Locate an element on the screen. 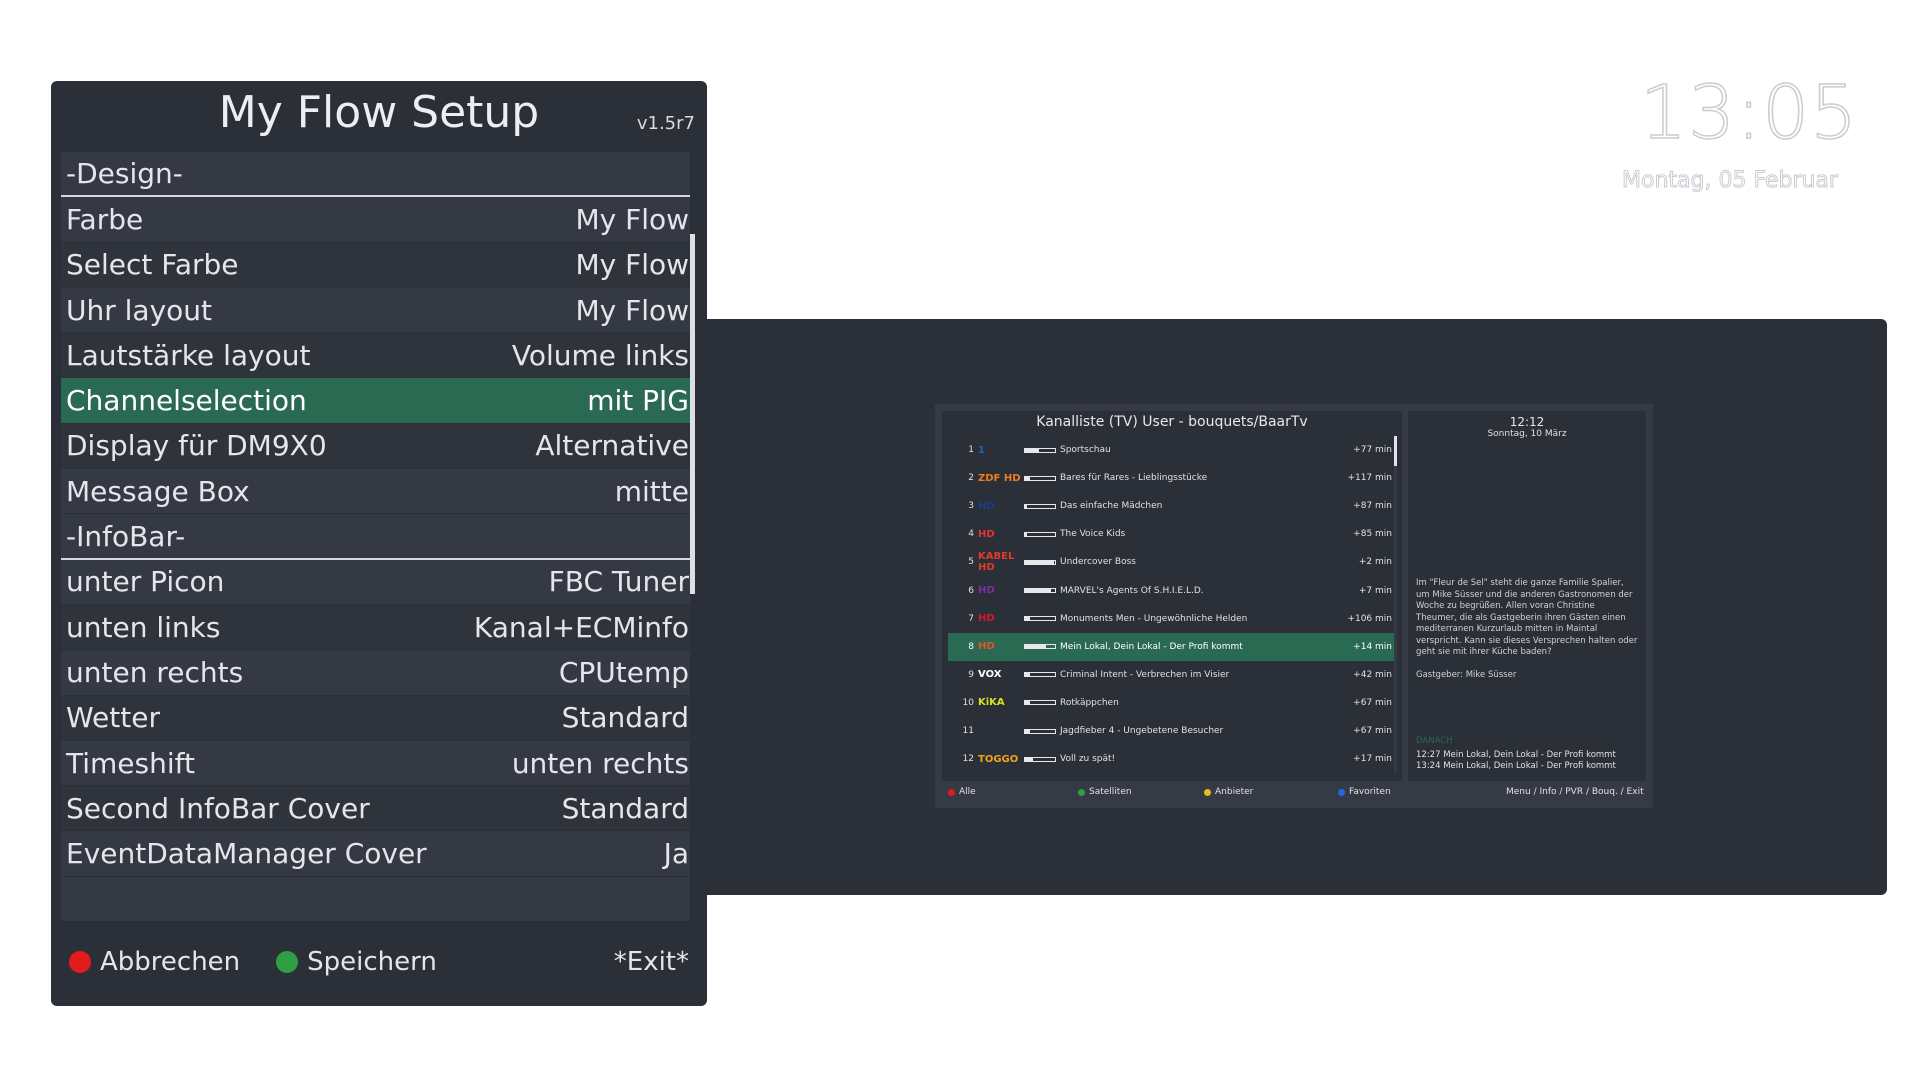 Image resolution: width=1920 pixels, height=1080 pixels. red-button-icon is located at coordinates (80, 962).